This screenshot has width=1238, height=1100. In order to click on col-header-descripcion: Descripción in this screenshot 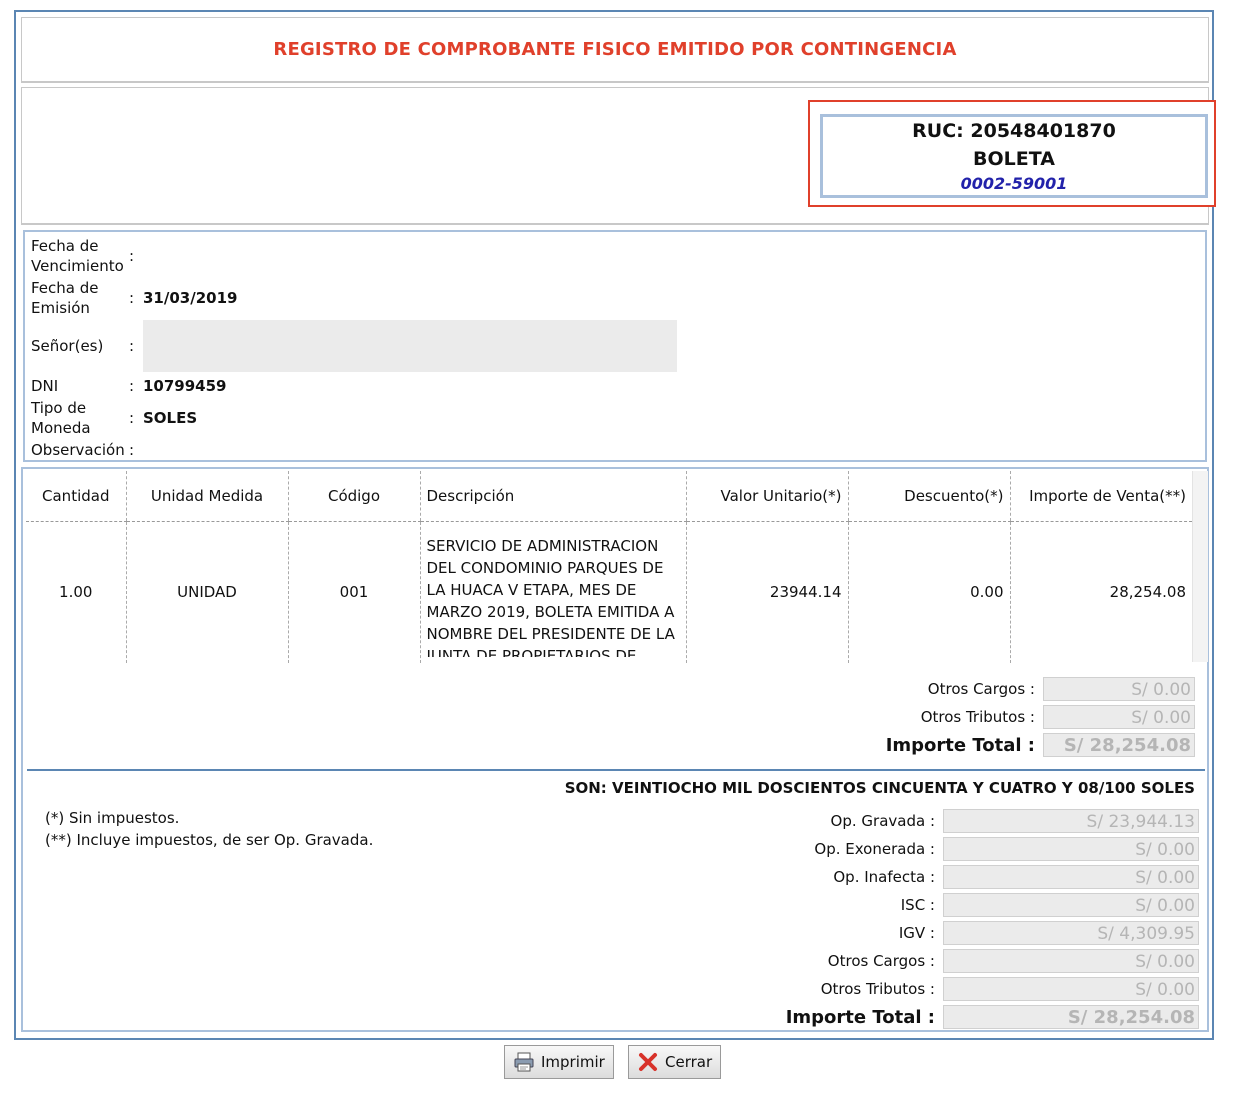, I will do `click(552, 496)`.